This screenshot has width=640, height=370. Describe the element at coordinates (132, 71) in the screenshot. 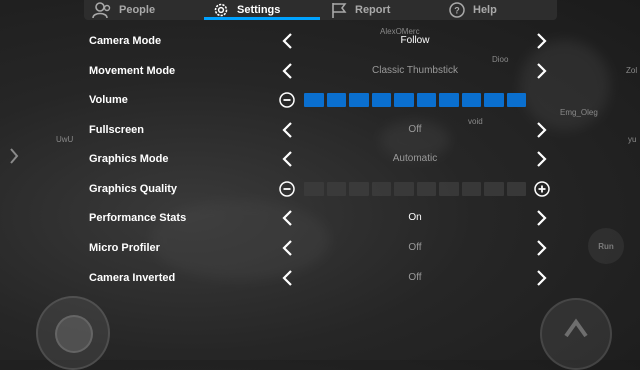

I see `setting-label: Movement Mode` at that location.